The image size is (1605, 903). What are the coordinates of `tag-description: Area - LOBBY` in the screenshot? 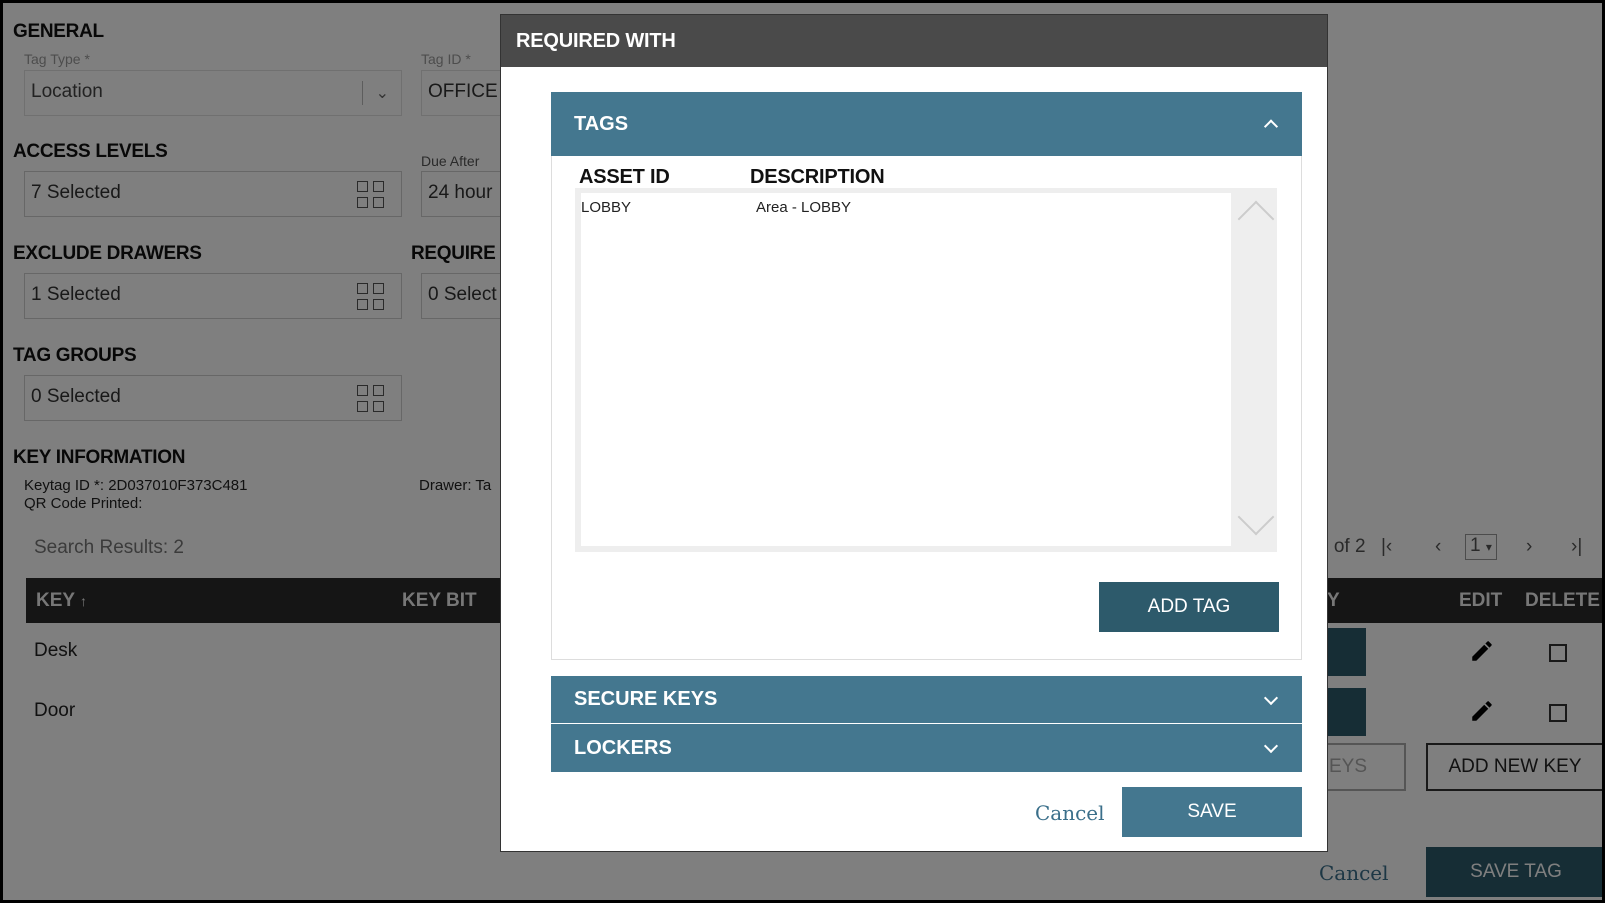 It's located at (804, 207).